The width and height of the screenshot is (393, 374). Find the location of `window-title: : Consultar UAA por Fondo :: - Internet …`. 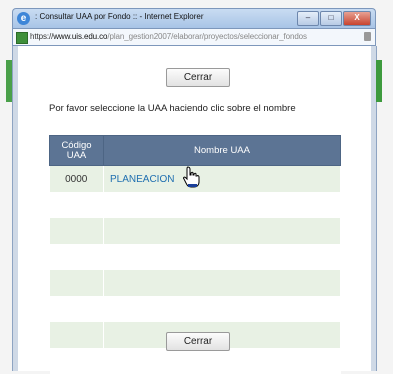

window-title: : Consultar UAA por Fondo :: - Internet … is located at coordinates (119, 16).